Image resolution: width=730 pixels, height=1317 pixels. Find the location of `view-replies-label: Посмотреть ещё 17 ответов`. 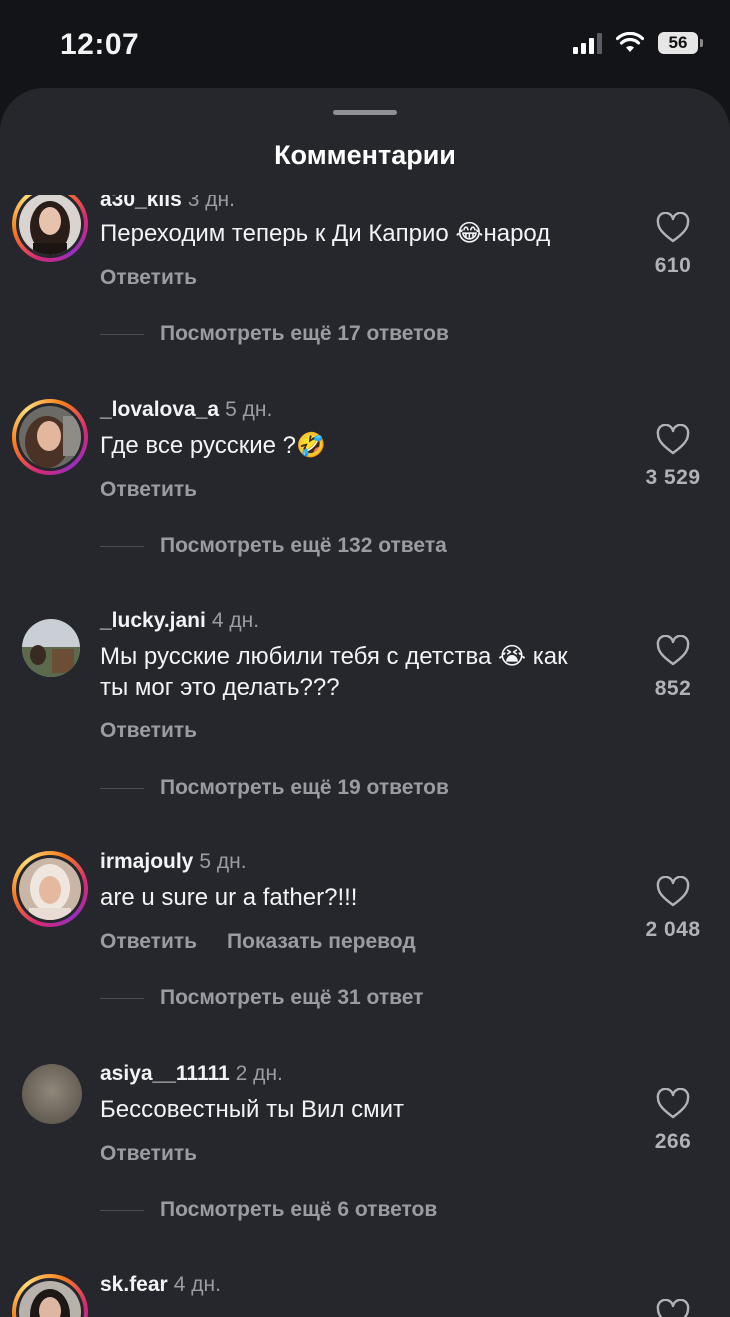

view-replies-label: Посмотреть ещё 17 ответов is located at coordinates (304, 333).